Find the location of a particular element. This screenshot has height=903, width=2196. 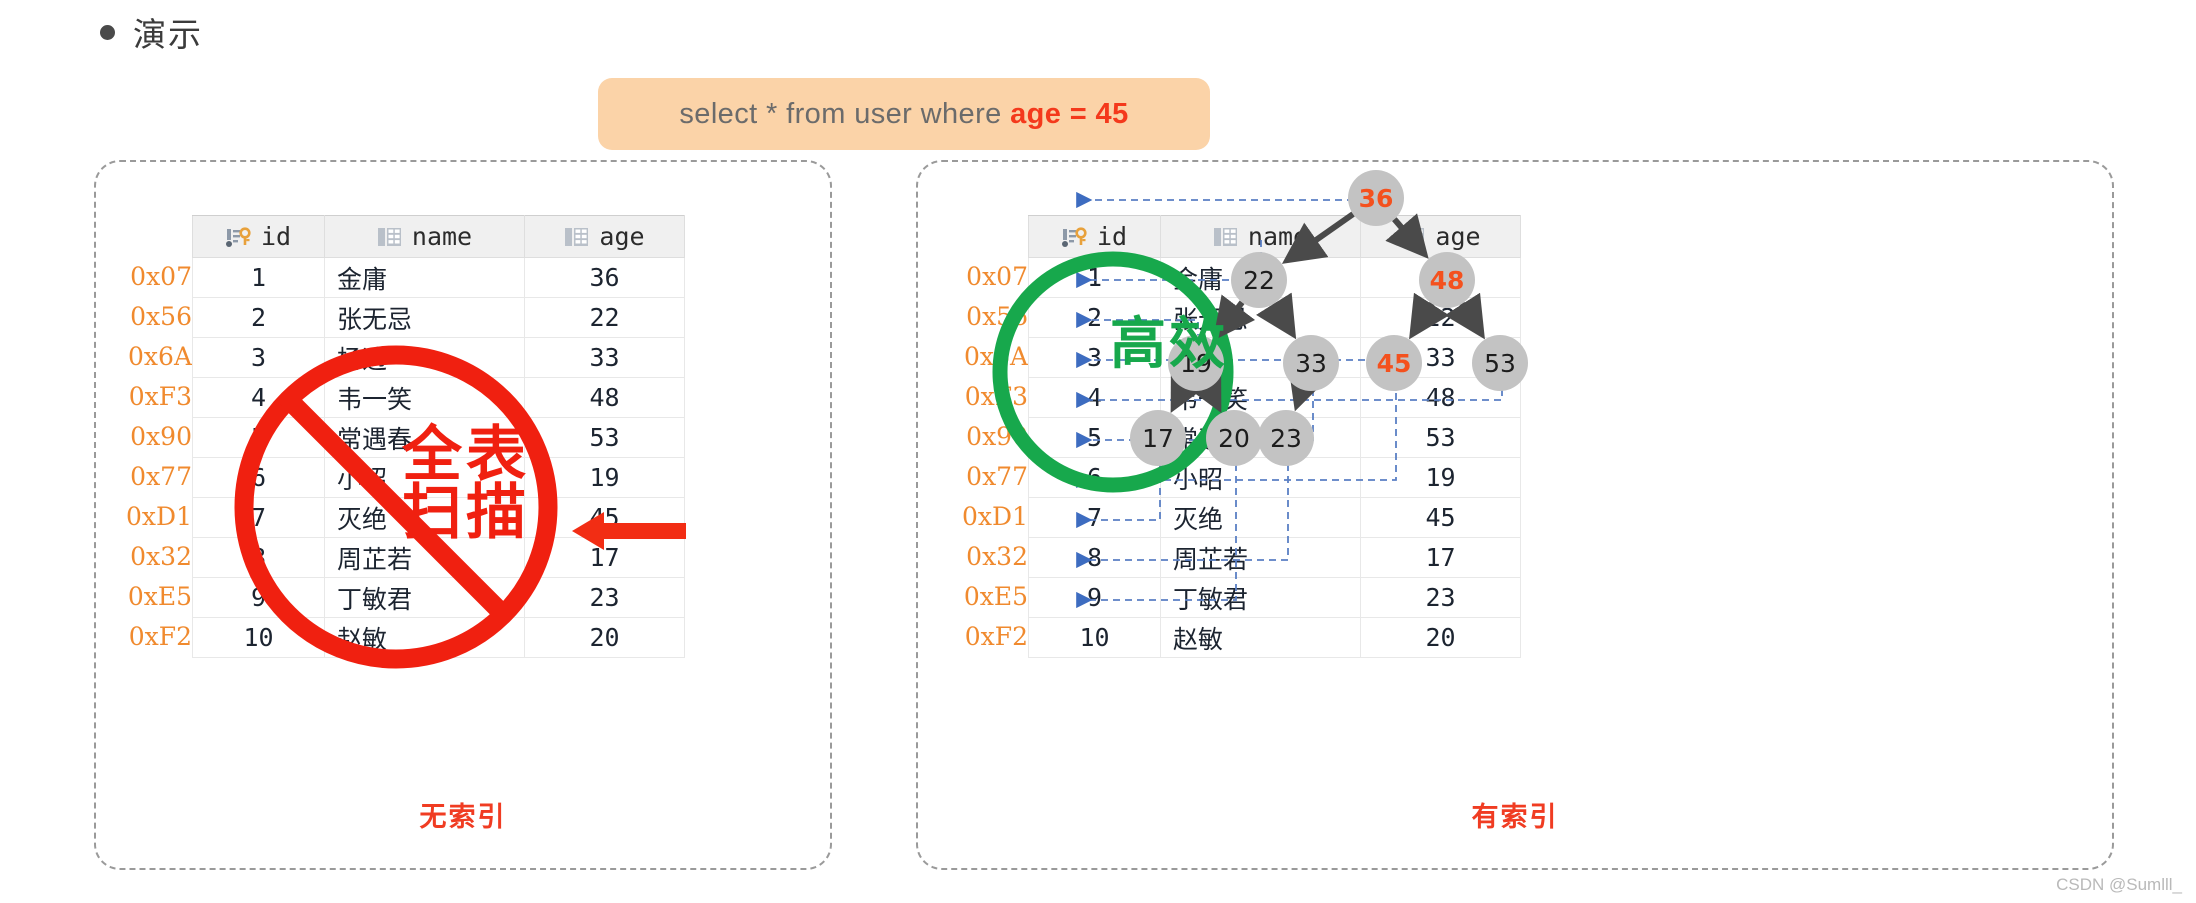

column-header-name: name is located at coordinates (424, 236).